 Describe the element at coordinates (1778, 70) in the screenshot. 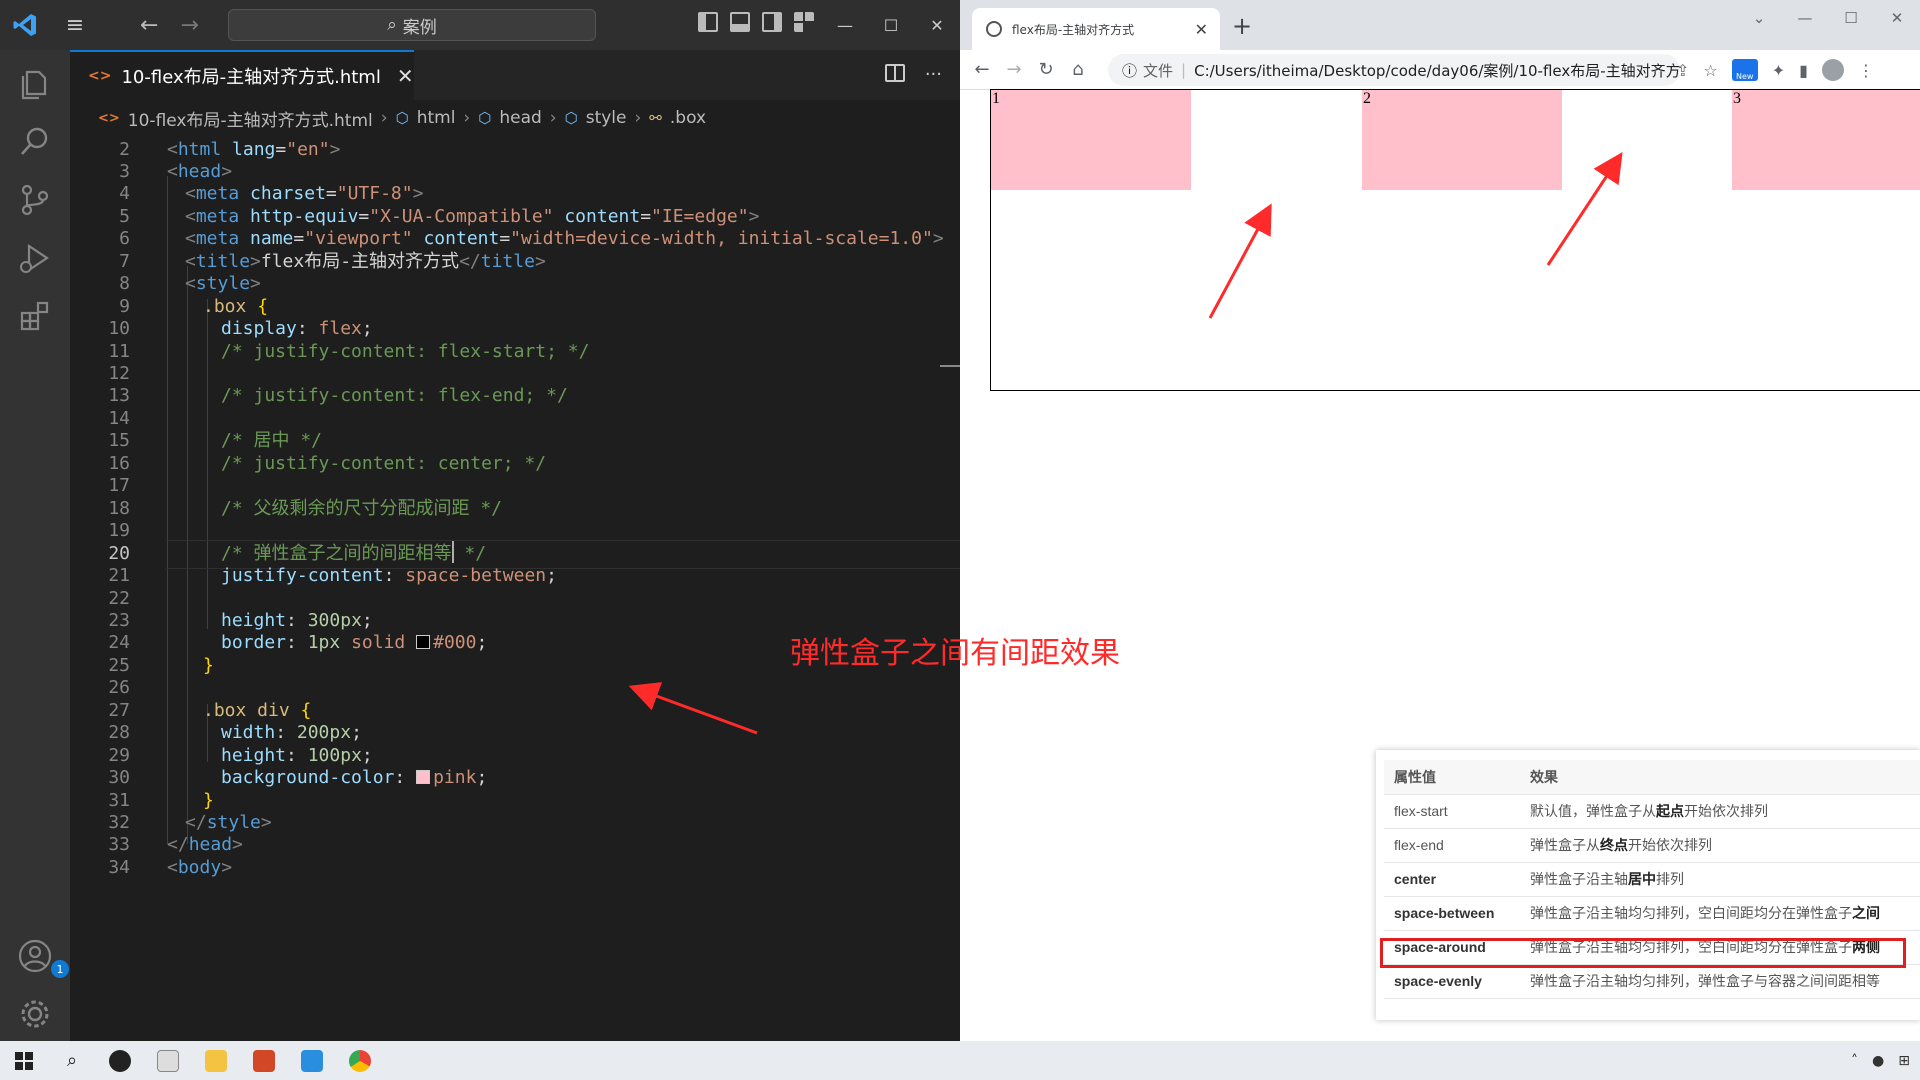

I see `extensions-puzzle-icon: ✦` at that location.